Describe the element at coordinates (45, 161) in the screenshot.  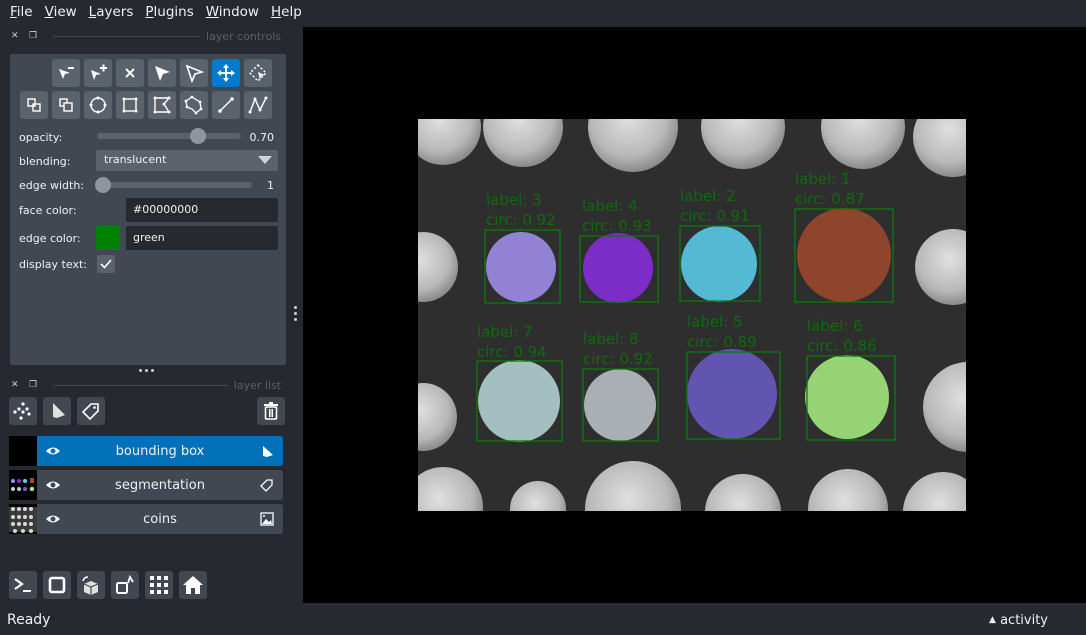
I see `blending-label: blending:` at that location.